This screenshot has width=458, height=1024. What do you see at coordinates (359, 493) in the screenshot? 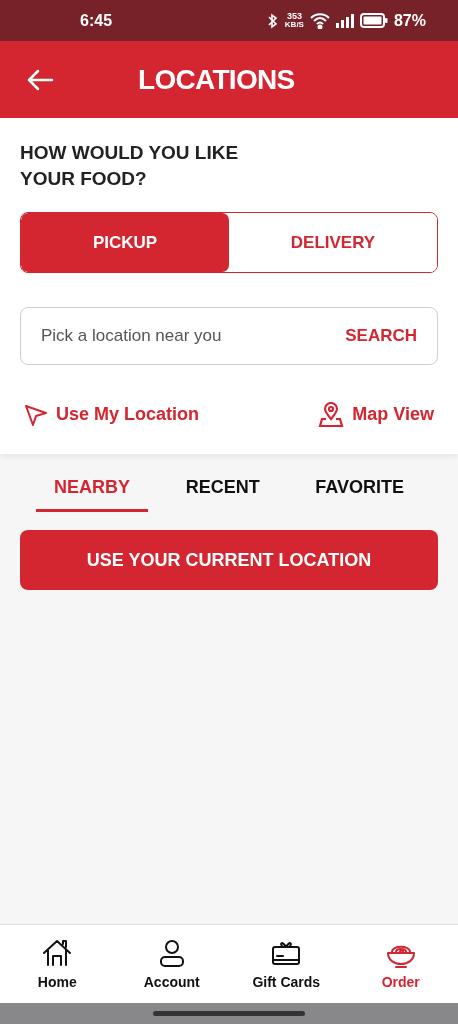
I see `list-tab: FAVORITE` at bounding box center [359, 493].